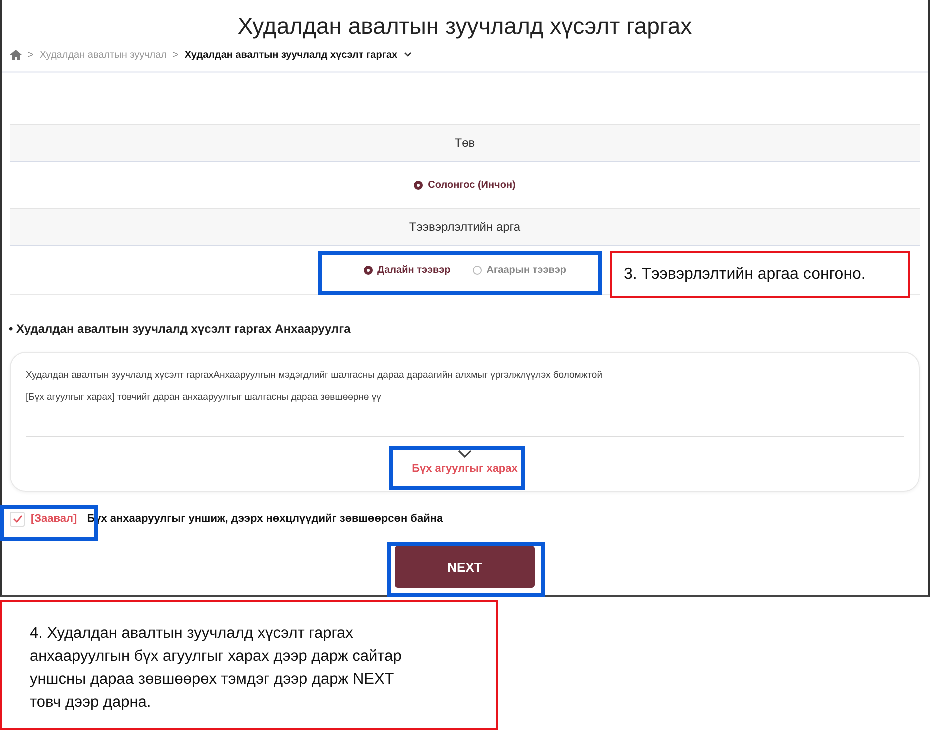  Describe the element at coordinates (291, 55) in the screenshot. I see `breadcrumb-current: Худалдан авалтын зуучлалд хүсэлт гаргах` at that location.